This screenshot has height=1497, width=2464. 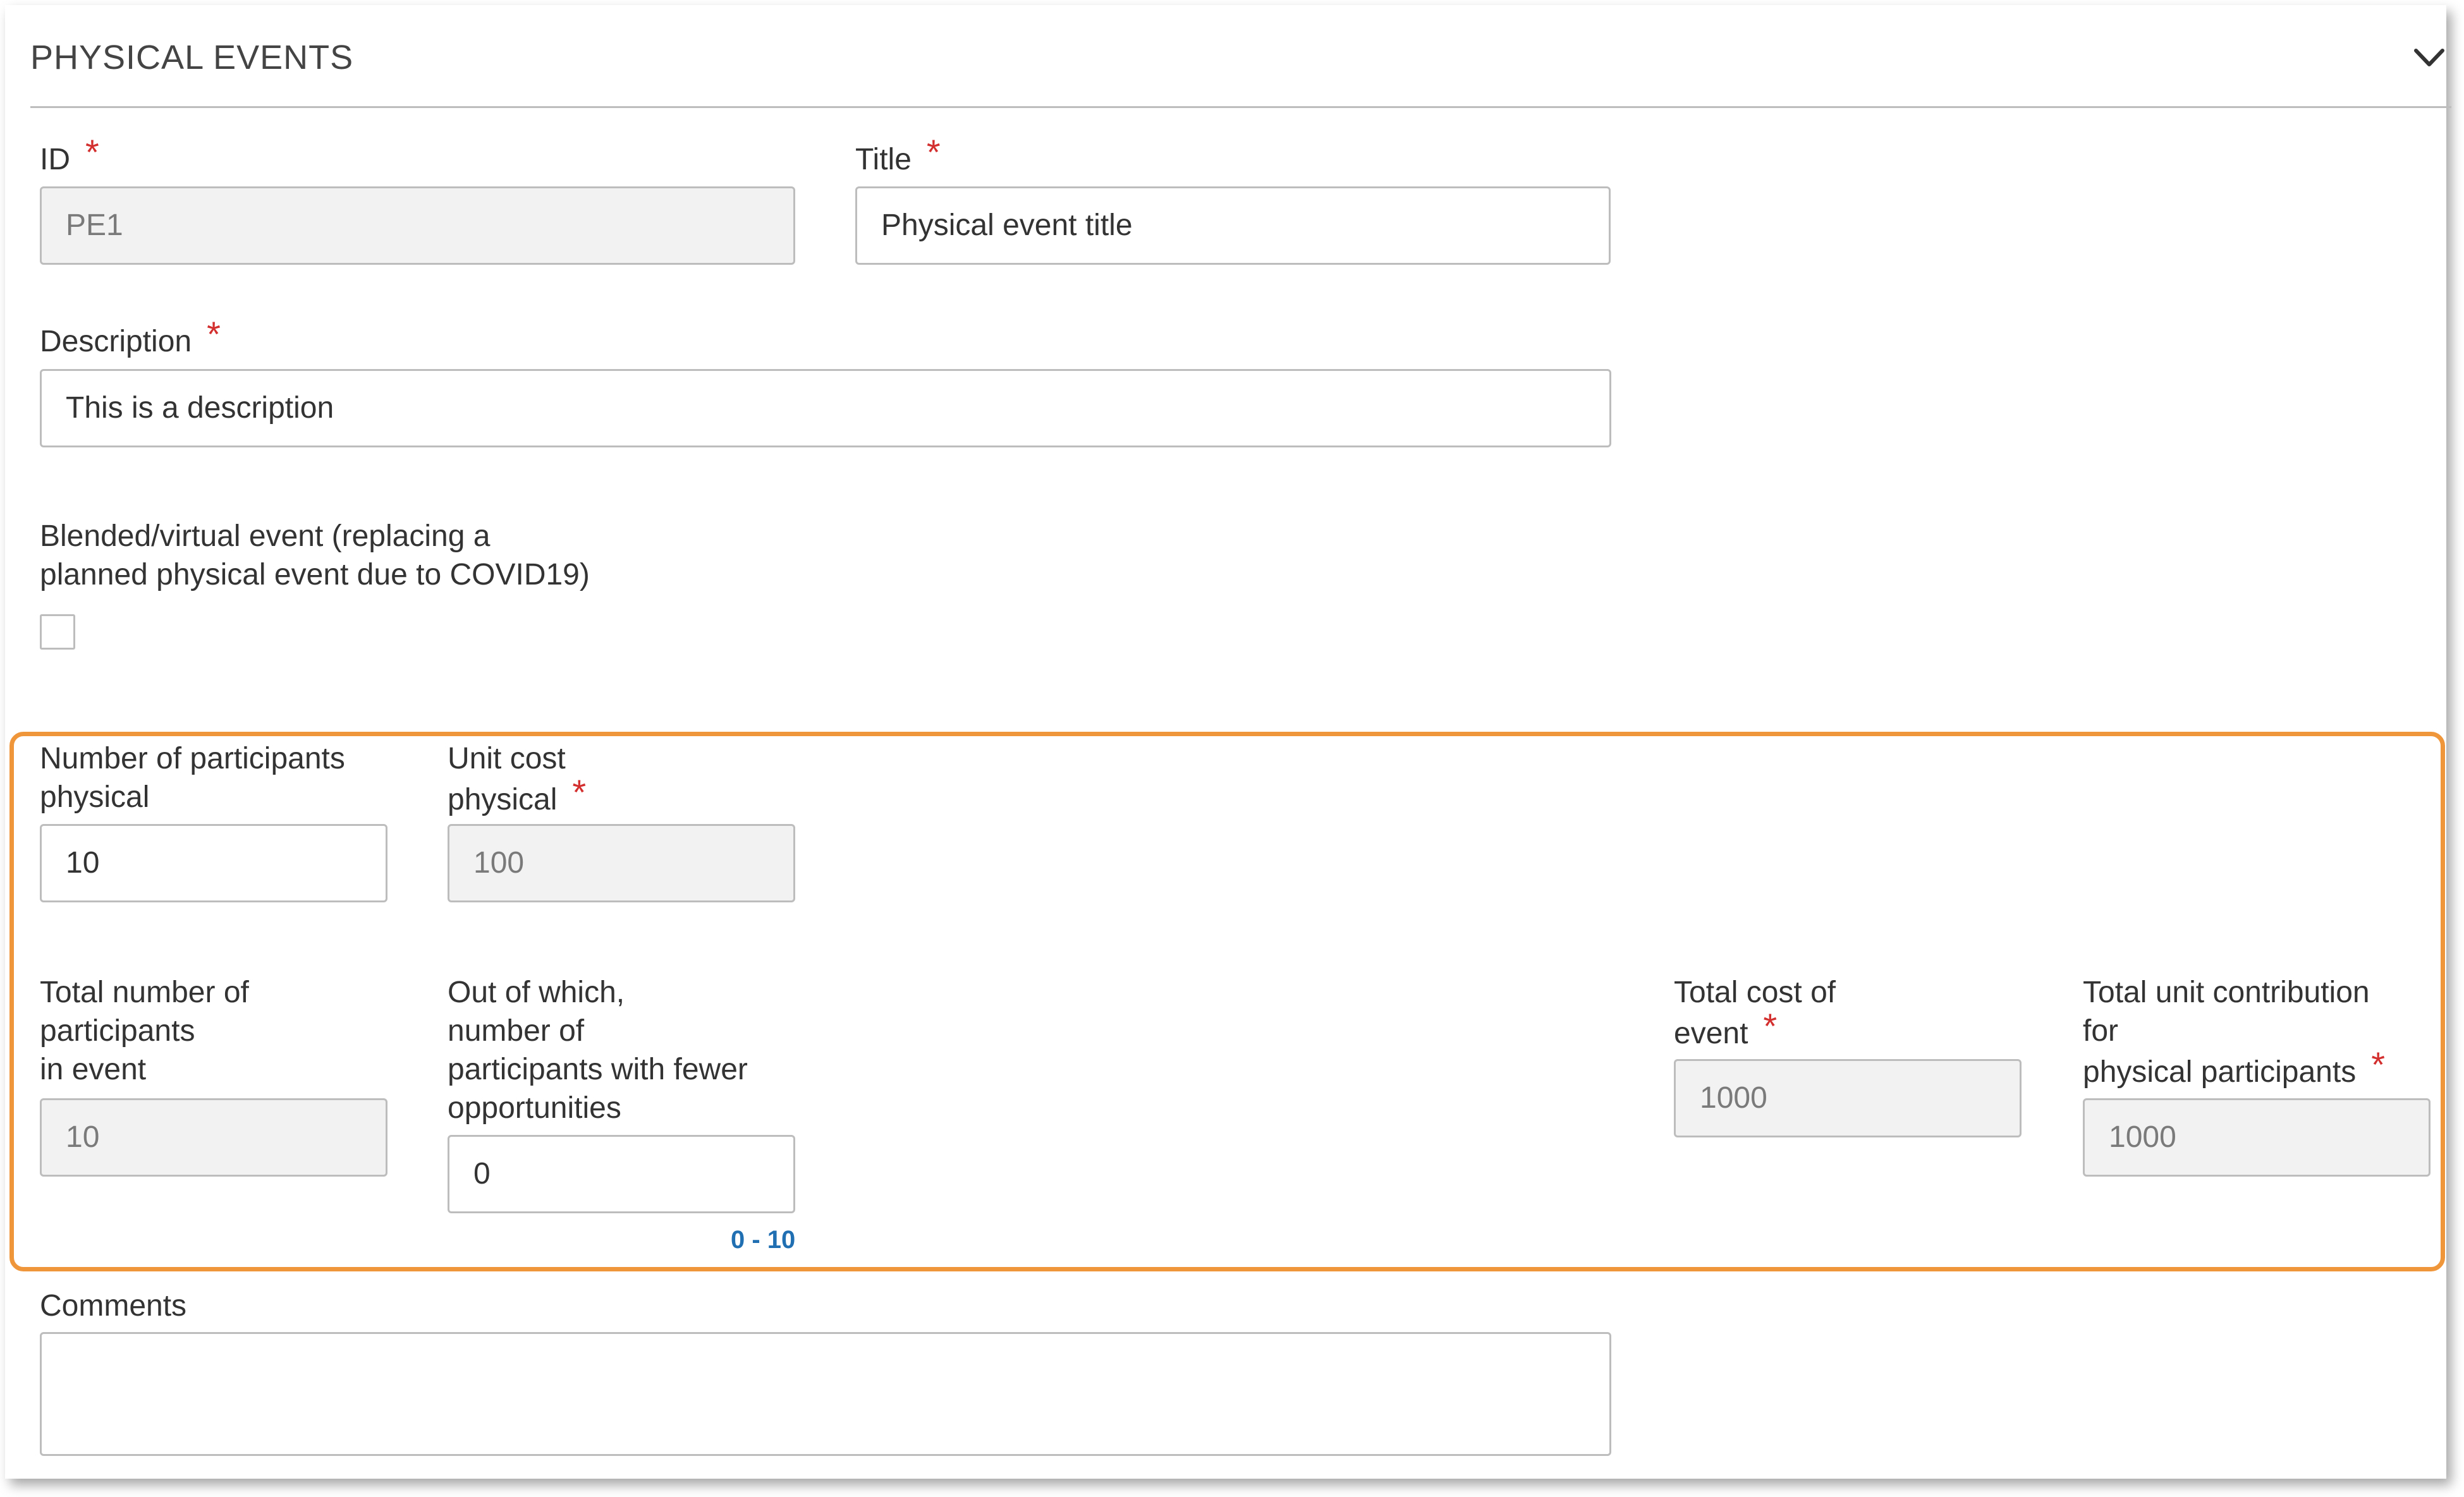 What do you see at coordinates (58, 632) in the screenshot?
I see `blended-event-checkbox` at bounding box center [58, 632].